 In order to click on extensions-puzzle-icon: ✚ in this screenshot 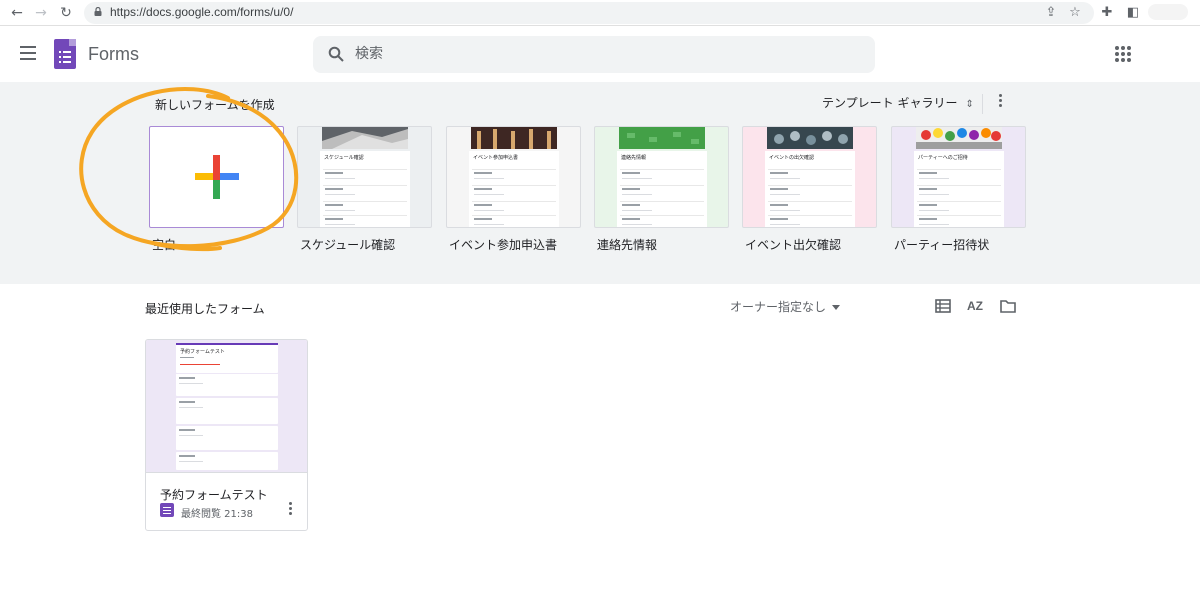, I will do `click(1107, 13)`.